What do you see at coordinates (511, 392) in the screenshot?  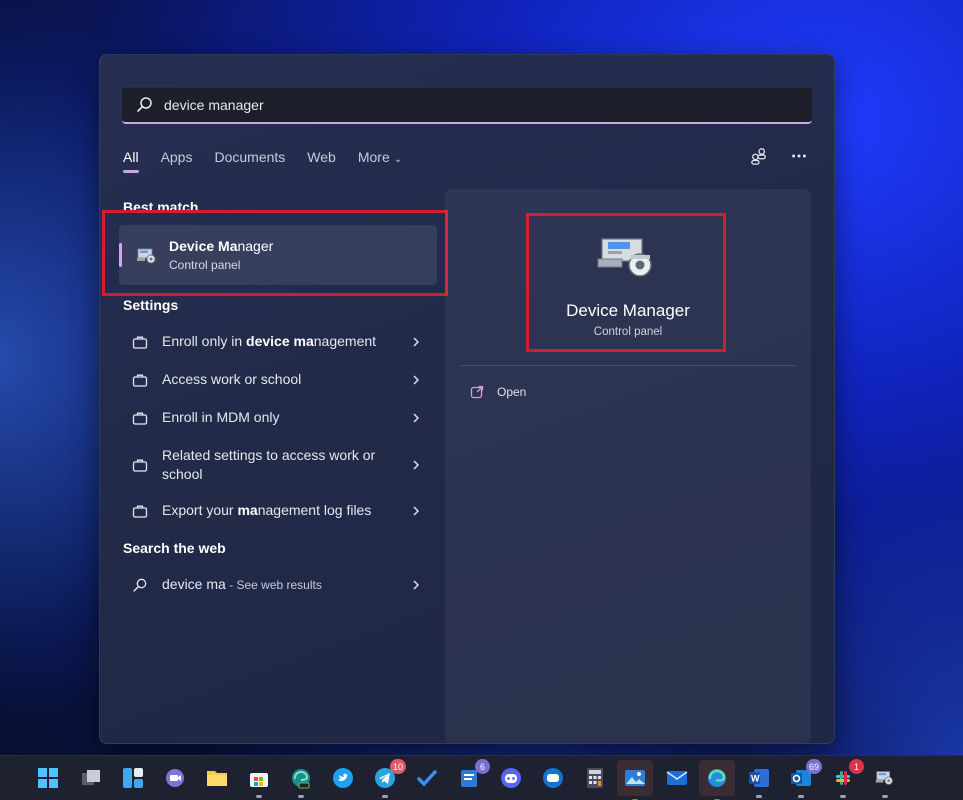 I see `open-label: Open` at bounding box center [511, 392].